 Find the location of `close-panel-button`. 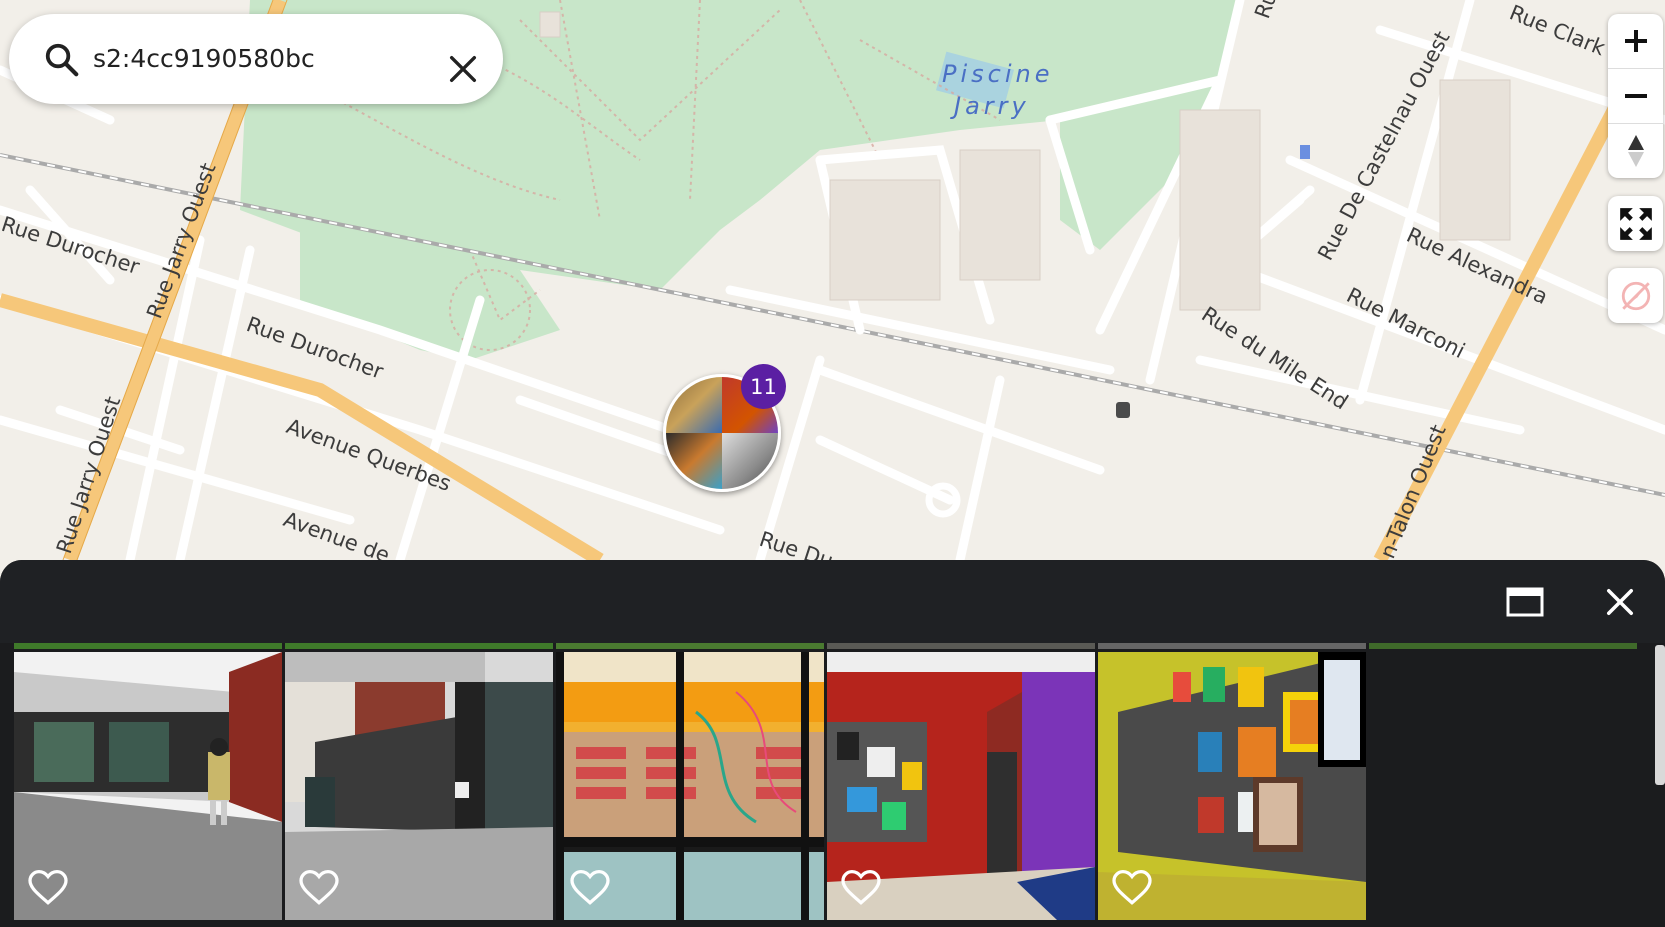

close-panel-button is located at coordinates (1620, 602).